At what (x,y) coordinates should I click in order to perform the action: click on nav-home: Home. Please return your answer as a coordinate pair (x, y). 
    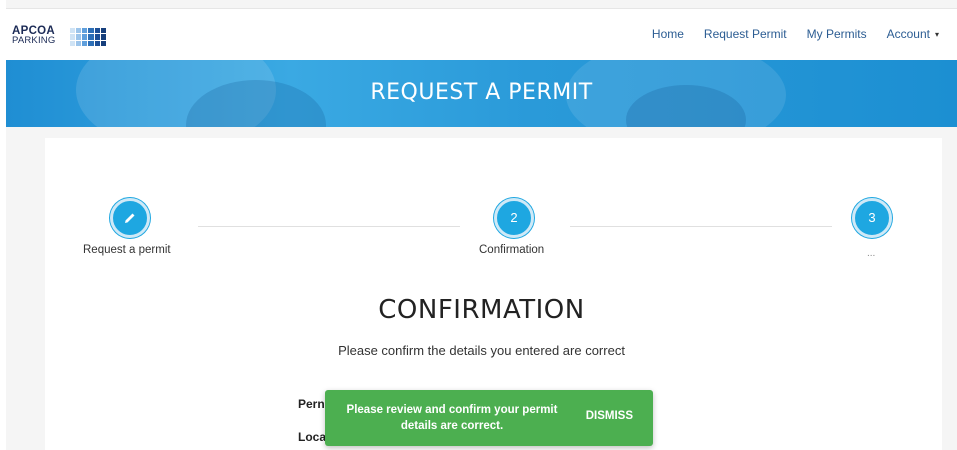
    Looking at the image, I should click on (668, 34).